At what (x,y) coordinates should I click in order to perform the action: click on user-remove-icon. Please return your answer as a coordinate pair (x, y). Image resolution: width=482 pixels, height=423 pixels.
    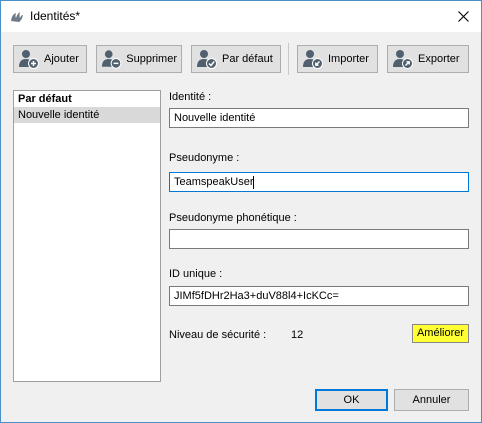
    Looking at the image, I should click on (111, 59).